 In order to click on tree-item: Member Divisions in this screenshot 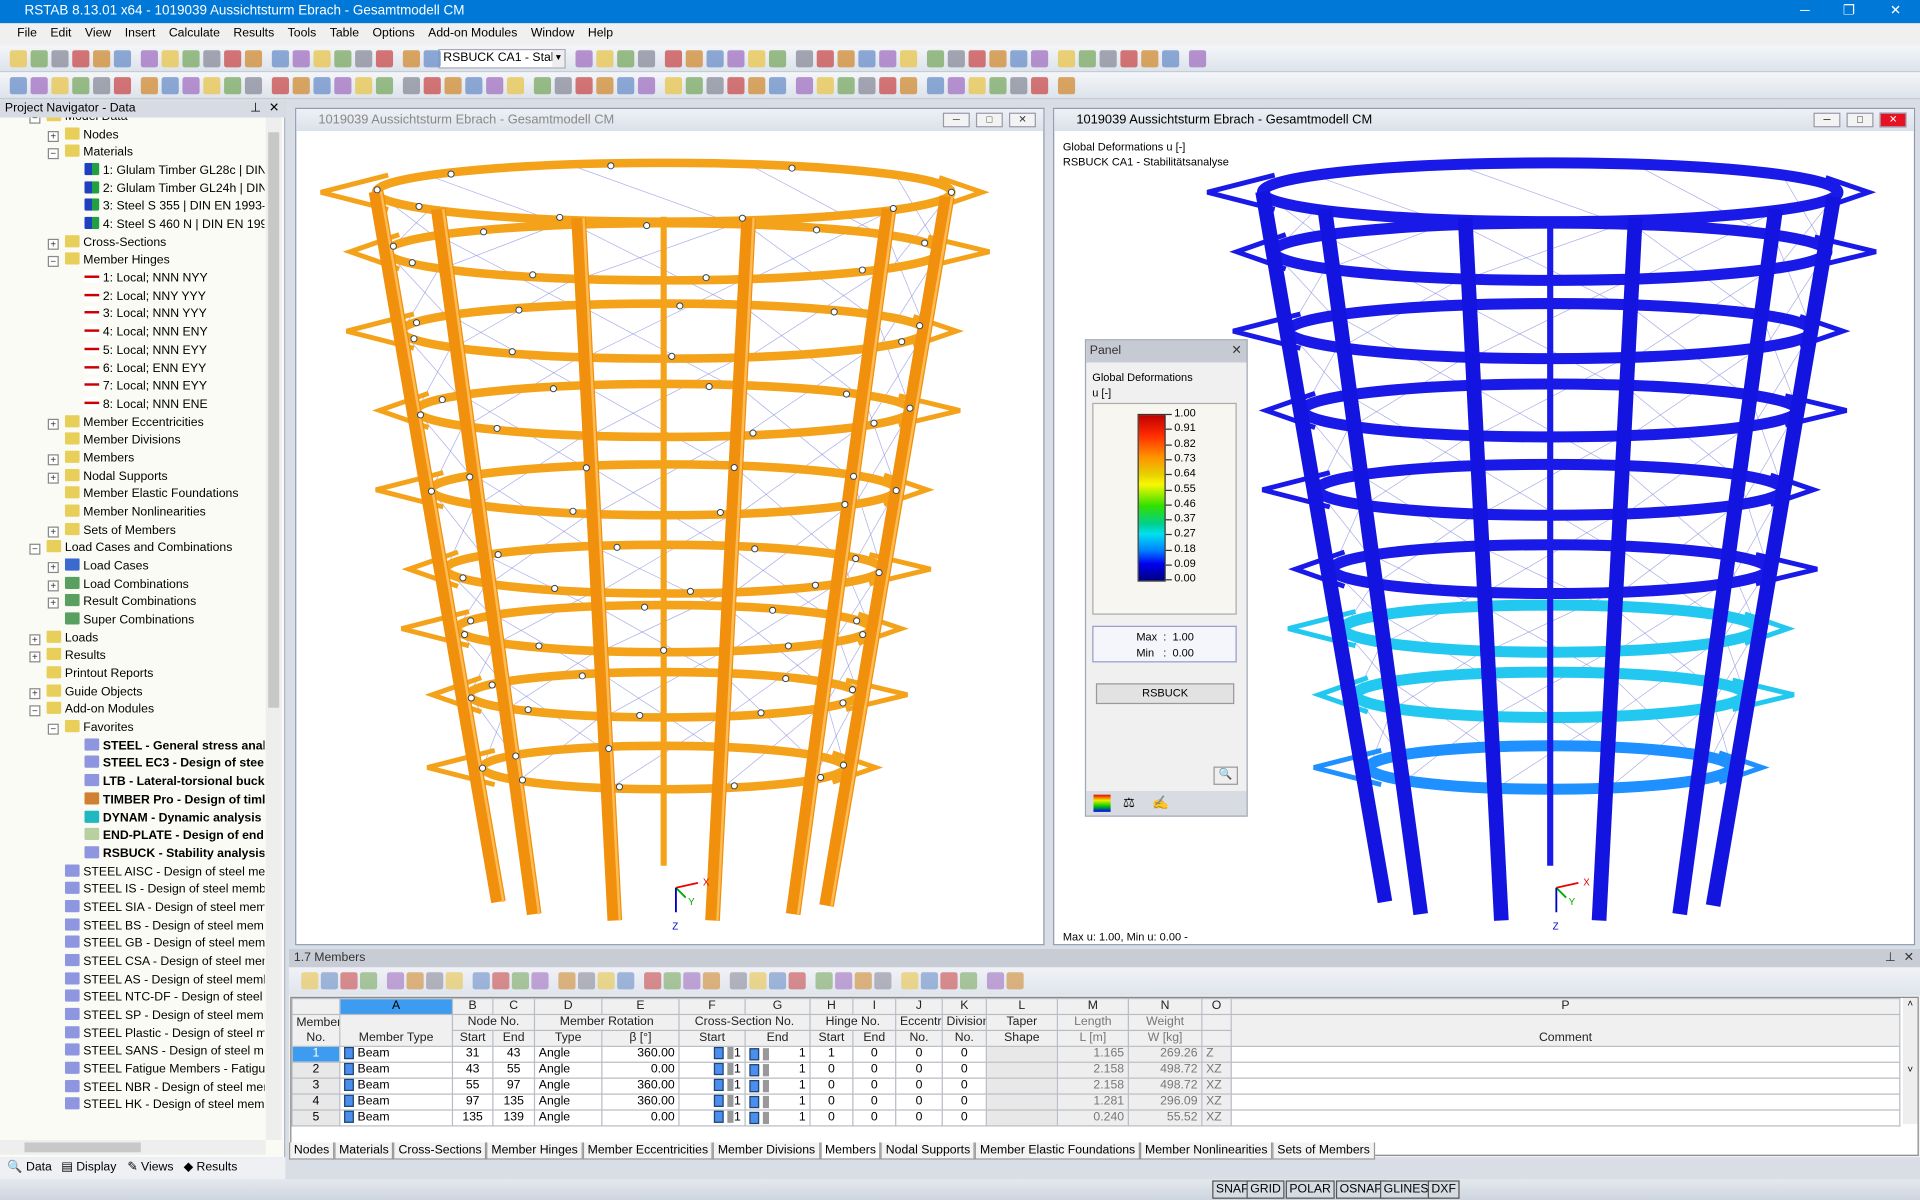, I will do `click(164, 441)`.